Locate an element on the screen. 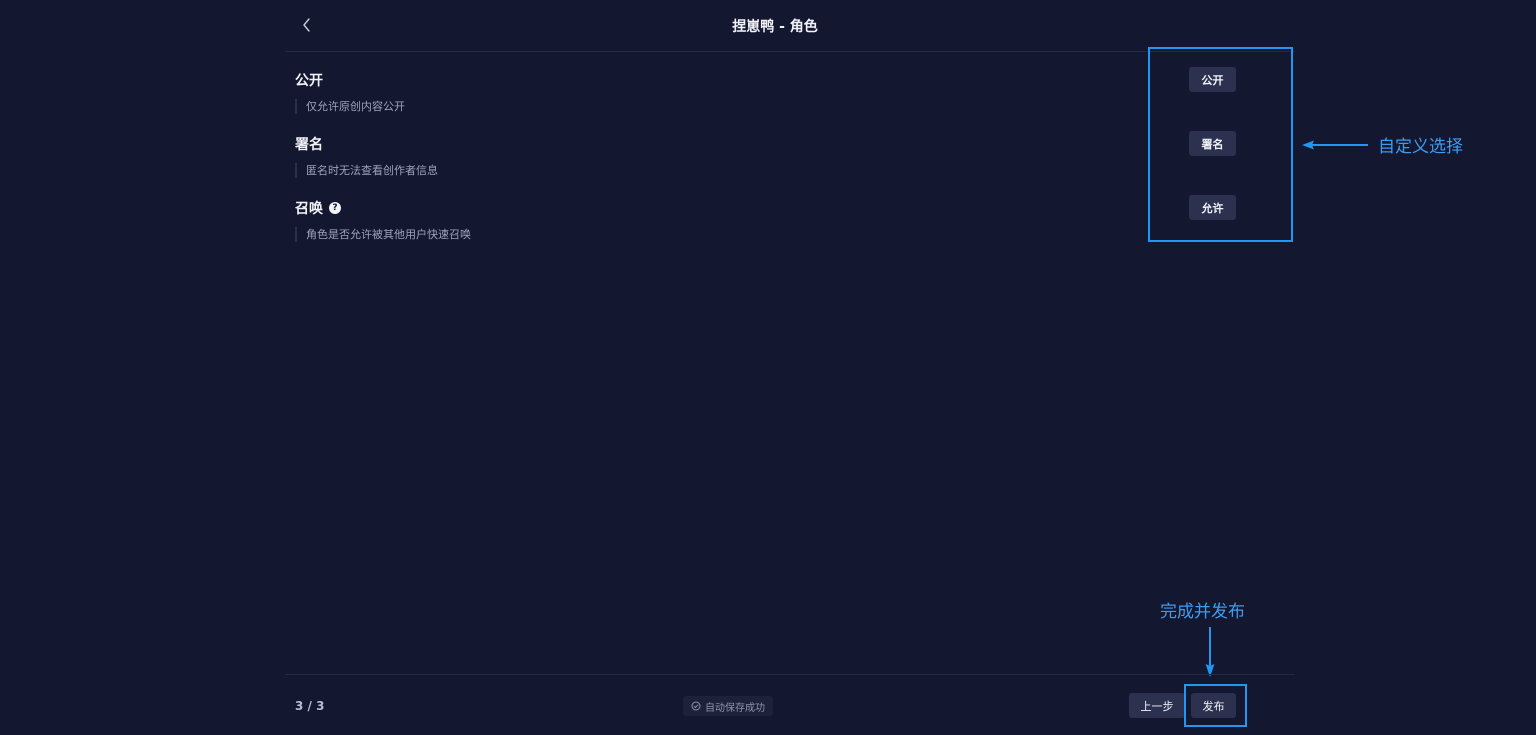 The height and width of the screenshot is (735, 1536). header: 捏崽鸭 - 角色 is located at coordinates (790, 26).